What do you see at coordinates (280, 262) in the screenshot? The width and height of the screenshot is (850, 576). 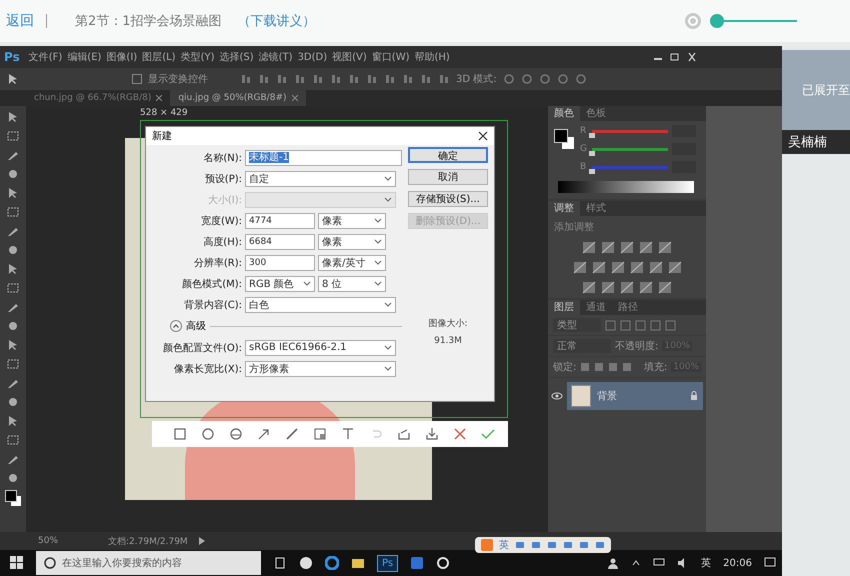 I see `number-field: 300` at bounding box center [280, 262].